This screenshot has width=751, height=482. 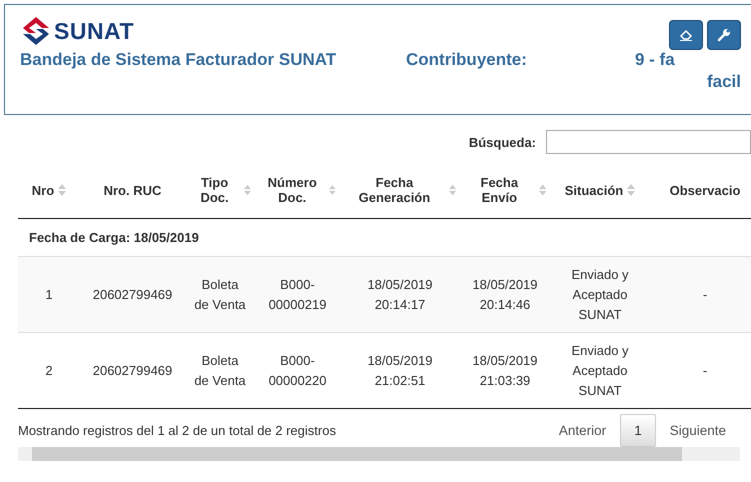 I want to click on eraser-icon, so click(x=686, y=35).